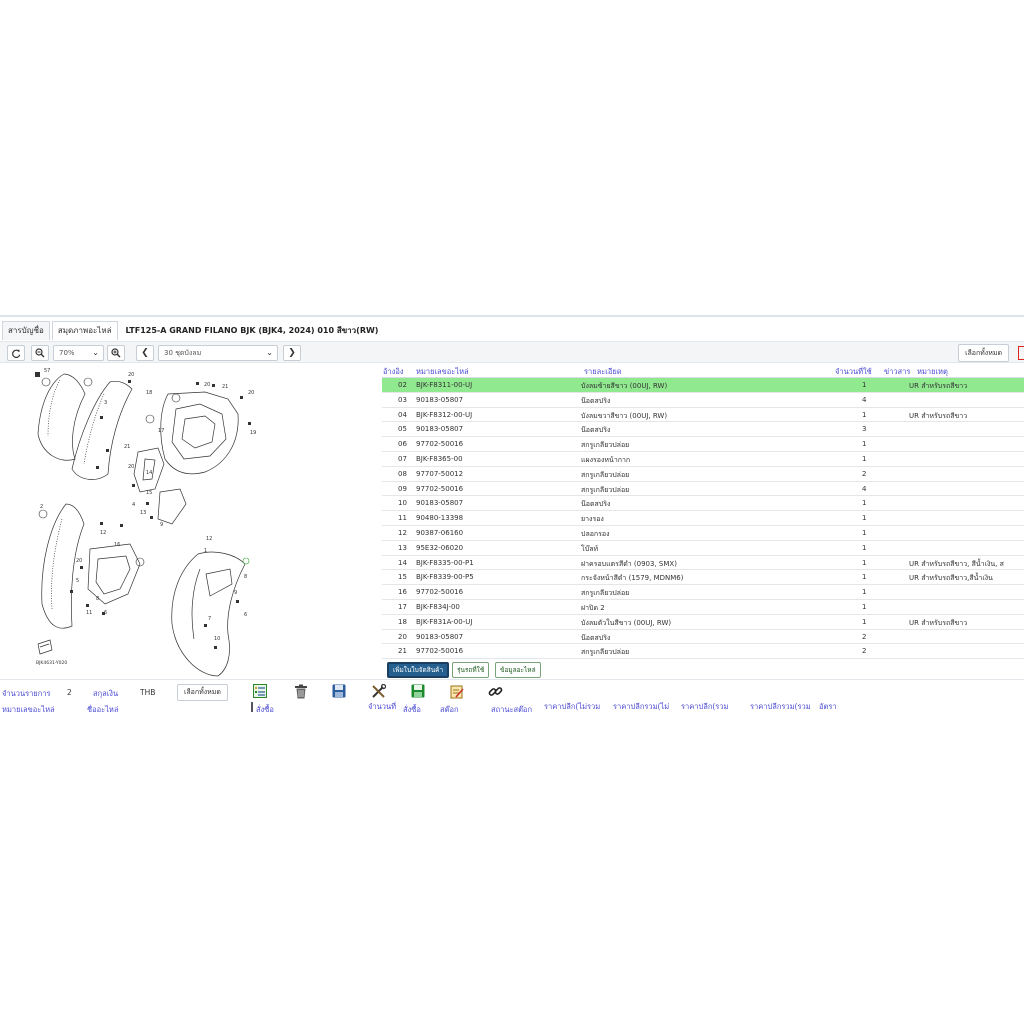  I want to click on models-used-button: รุ่นรถที่ใช้, so click(471, 670).